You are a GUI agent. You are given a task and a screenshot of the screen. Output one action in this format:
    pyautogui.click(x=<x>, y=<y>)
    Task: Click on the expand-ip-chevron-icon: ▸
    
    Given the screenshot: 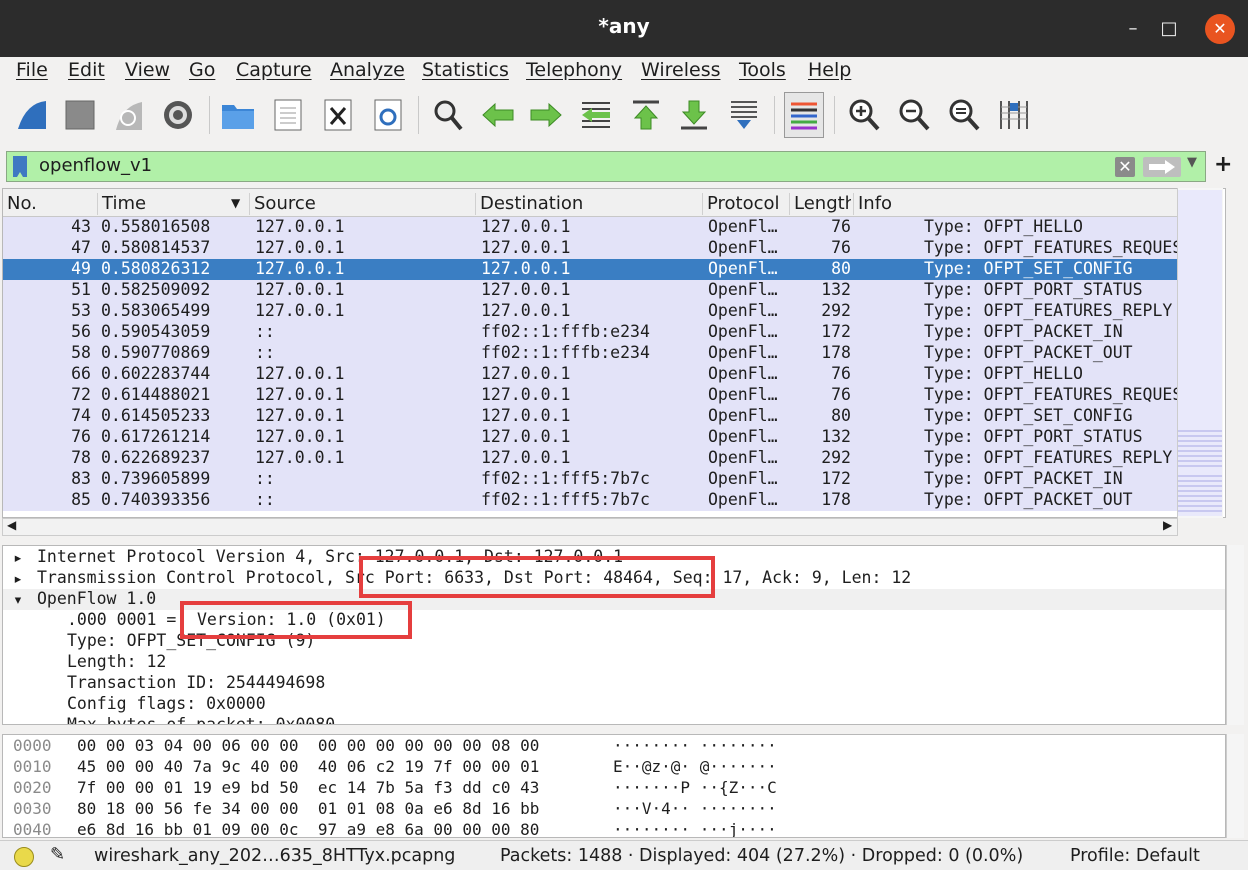 What is the action you would take?
    pyautogui.click(x=18, y=557)
    